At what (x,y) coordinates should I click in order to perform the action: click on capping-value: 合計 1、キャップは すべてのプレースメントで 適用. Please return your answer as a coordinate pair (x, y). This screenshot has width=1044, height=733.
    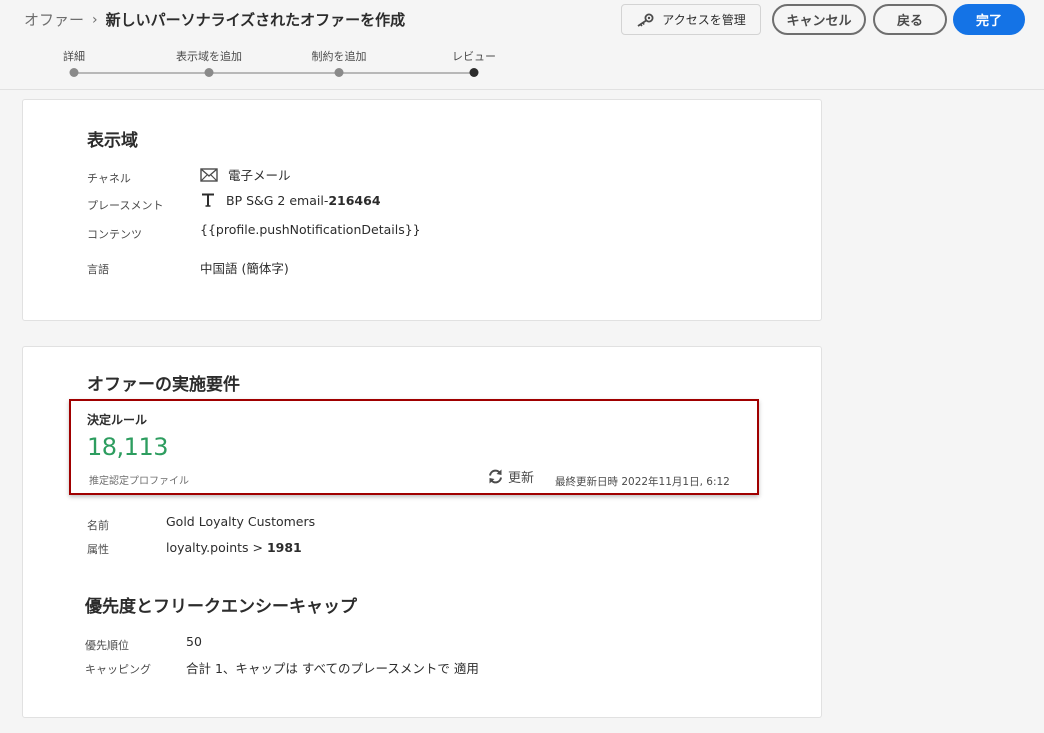
    Looking at the image, I should click on (332, 668).